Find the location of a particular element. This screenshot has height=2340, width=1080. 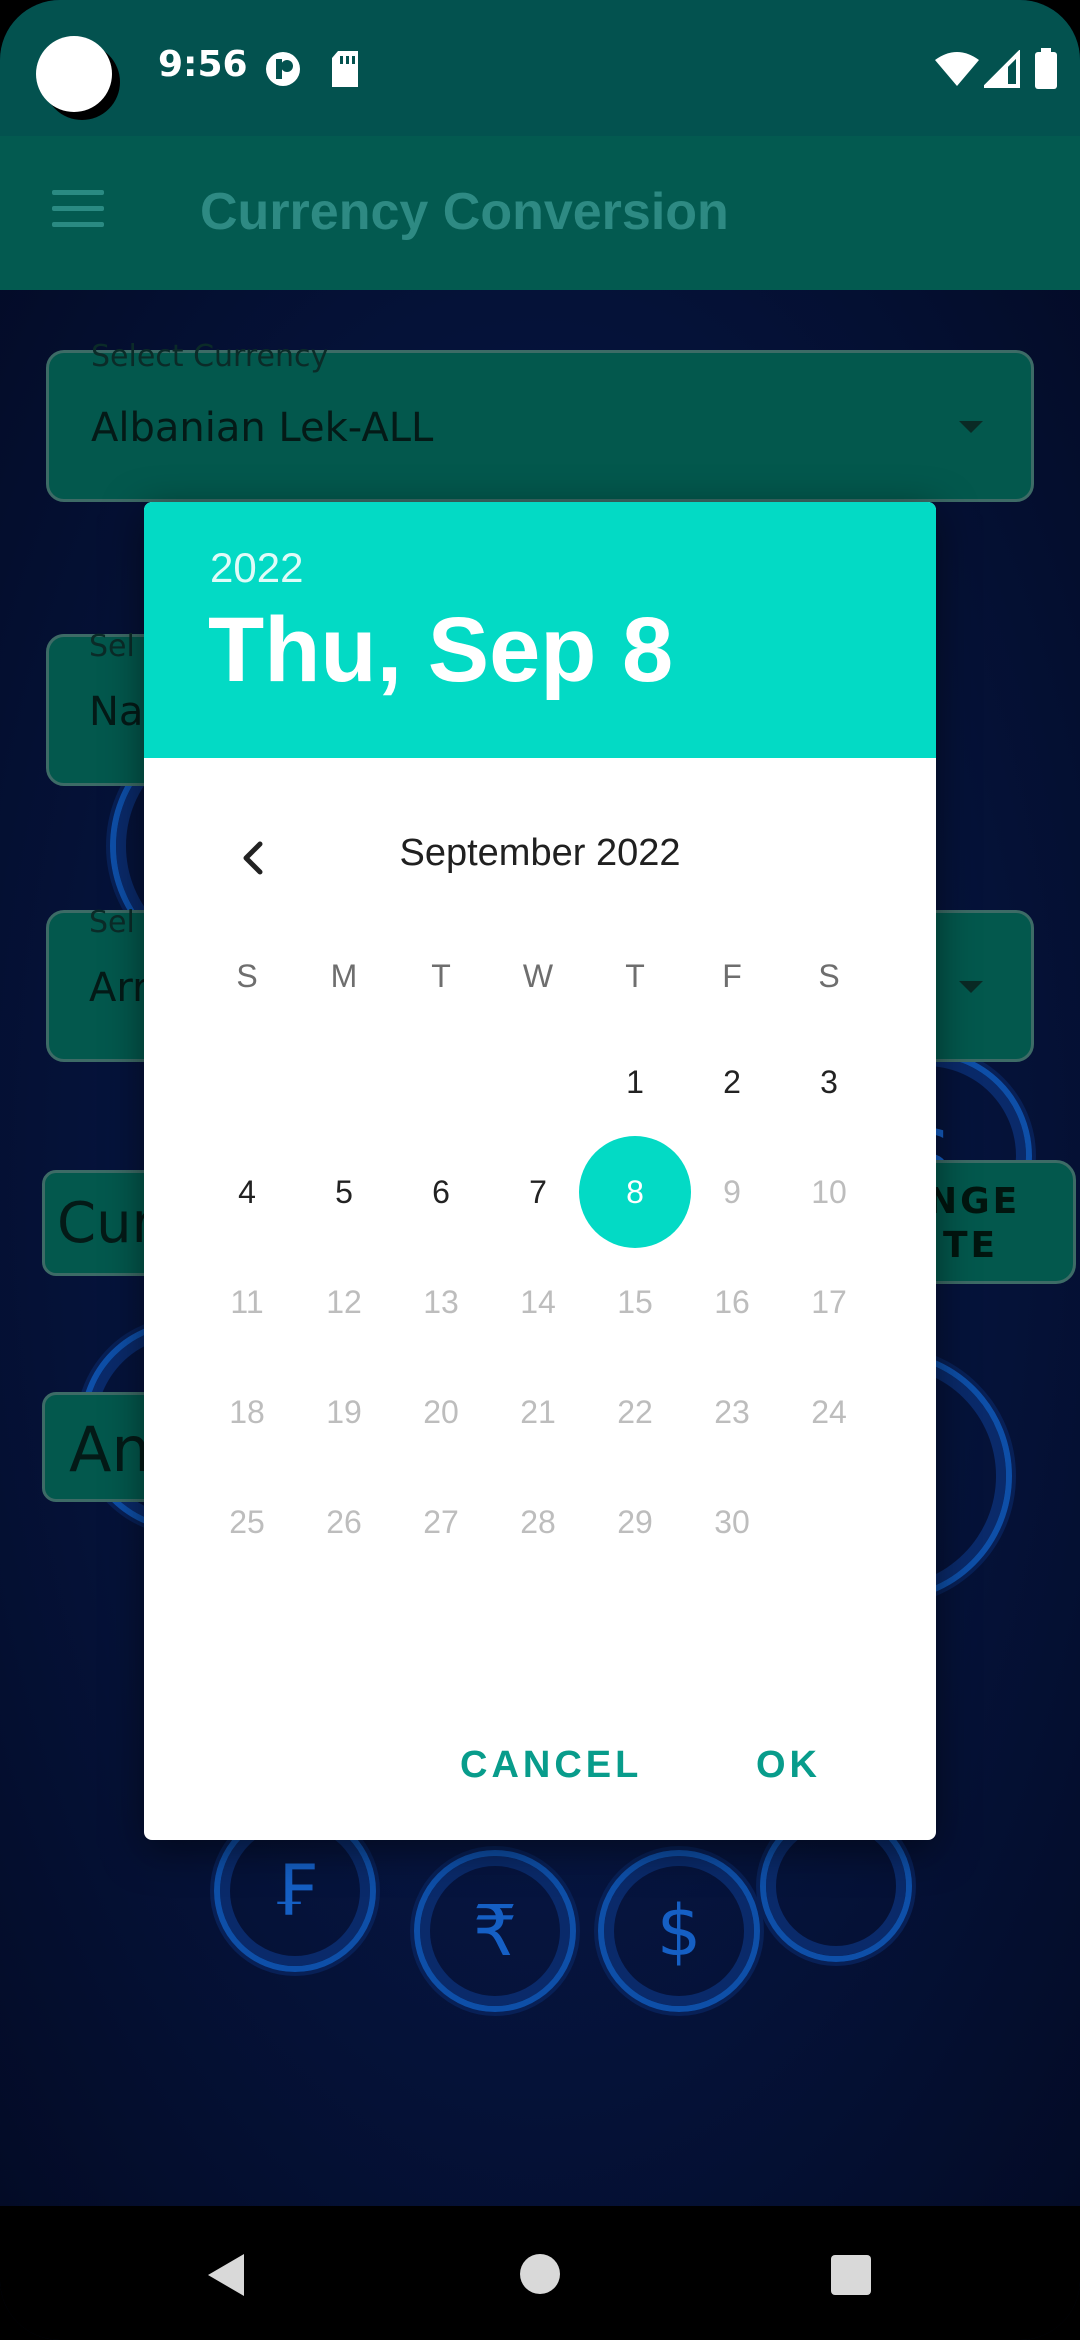

select-currency-hint: Select Currency is located at coordinates (210, 356).